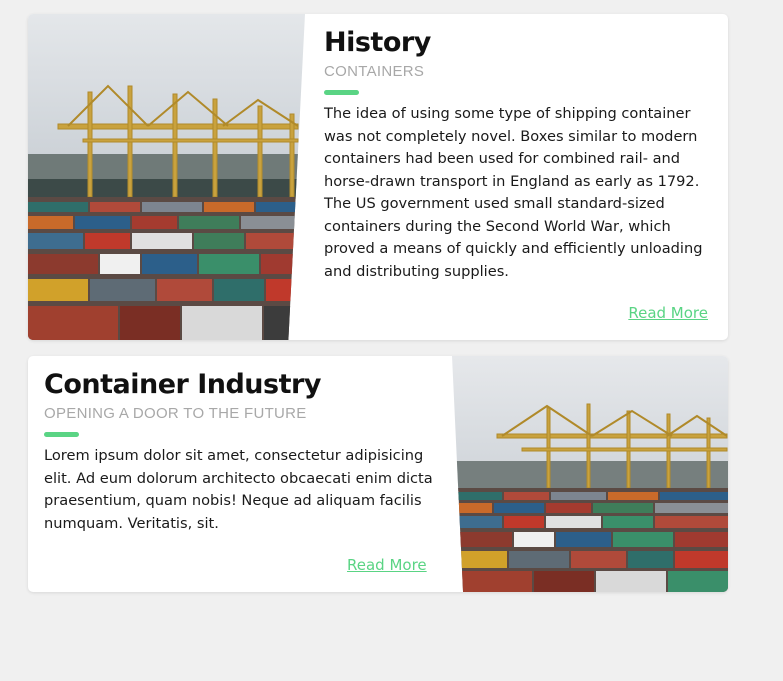 Image resolution: width=783 pixels, height=681 pixels. I want to click on card-title: Container Industry, so click(182, 384).